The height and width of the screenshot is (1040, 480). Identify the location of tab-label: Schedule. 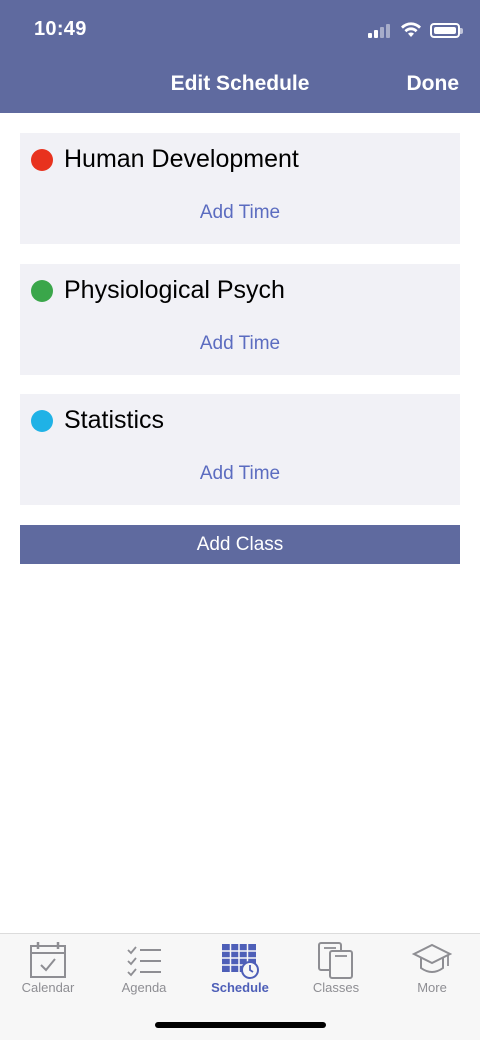
(240, 987).